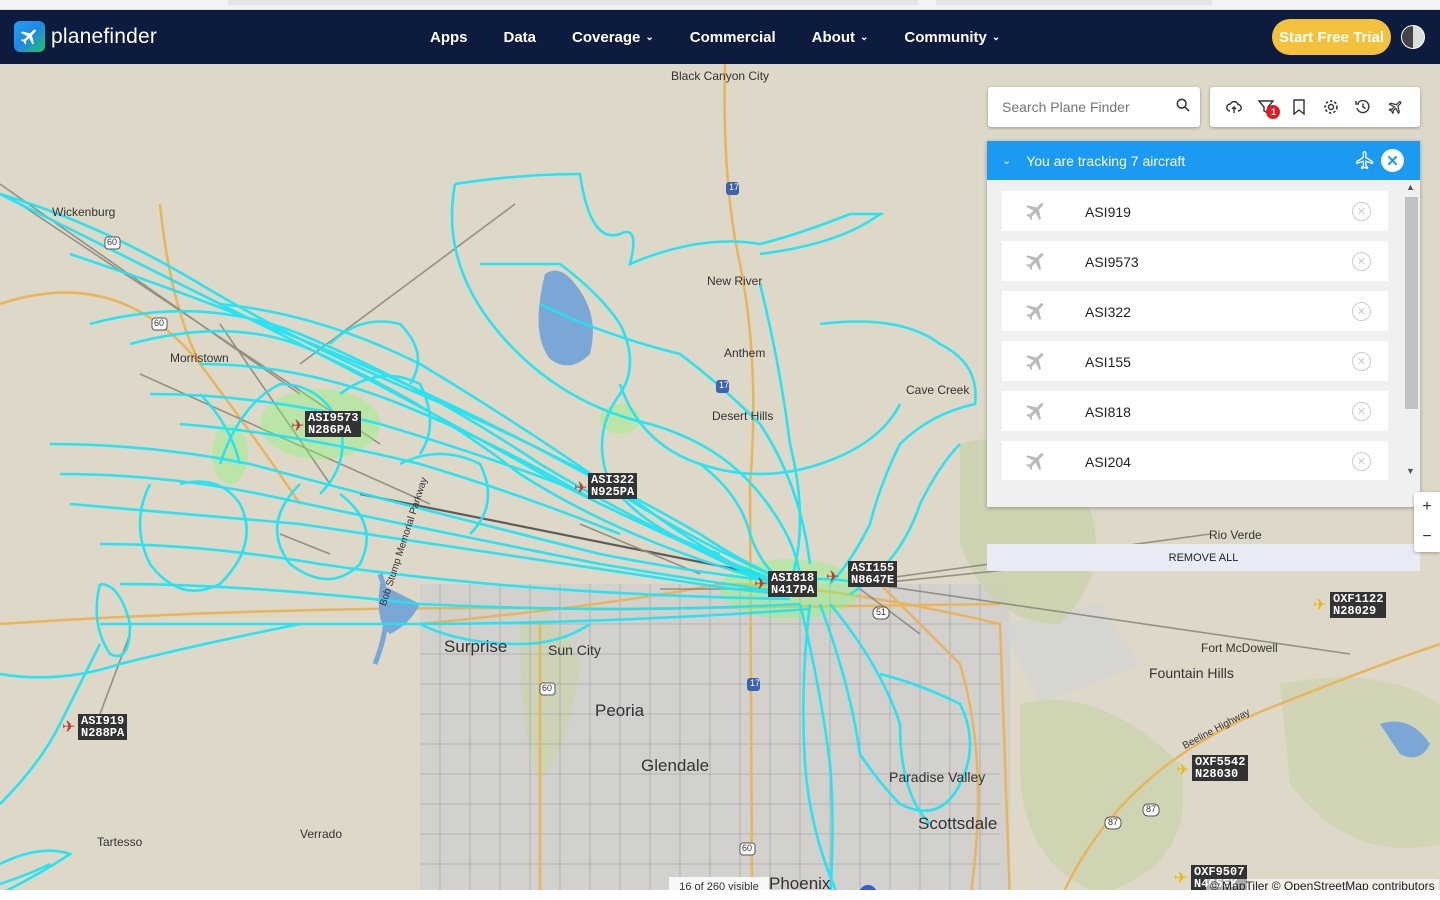 Image resolution: width=1440 pixels, height=900 pixels. What do you see at coordinates (1411, 303) in the screenshot?
I see `scrollbar-thumb` at bounding box center [1411, 303].